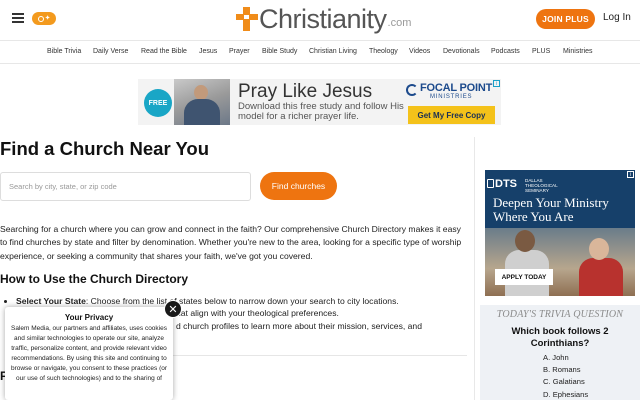 The width and height of the screenshot is (640, 400). I want to click on focal-point-logo-icon, so click(412, 90).